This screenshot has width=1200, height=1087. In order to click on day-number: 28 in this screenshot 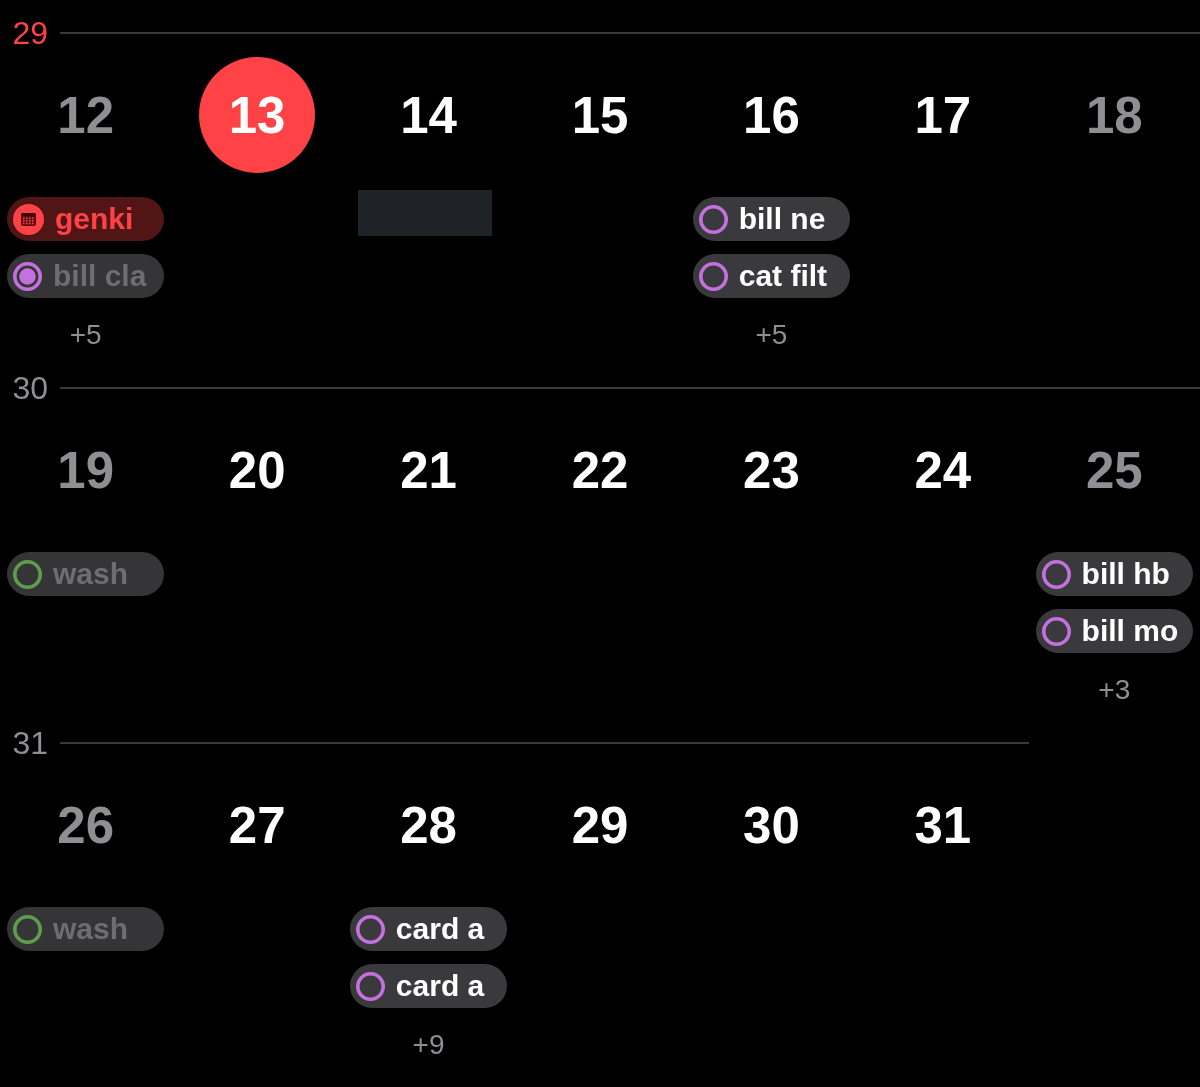, I will do `click(428, 825)`.